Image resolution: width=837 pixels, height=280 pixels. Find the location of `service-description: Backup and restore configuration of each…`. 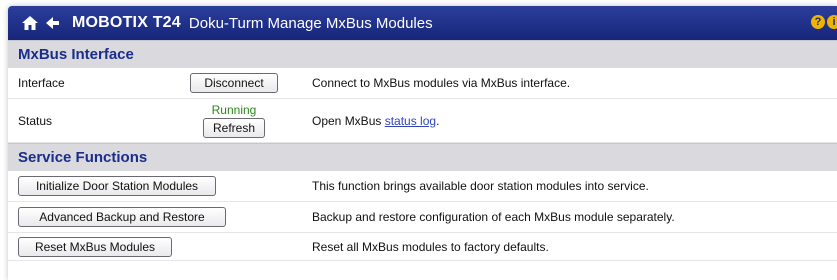

service-description: Backup and restore configuration of each… is located at coordinates (493, 217).